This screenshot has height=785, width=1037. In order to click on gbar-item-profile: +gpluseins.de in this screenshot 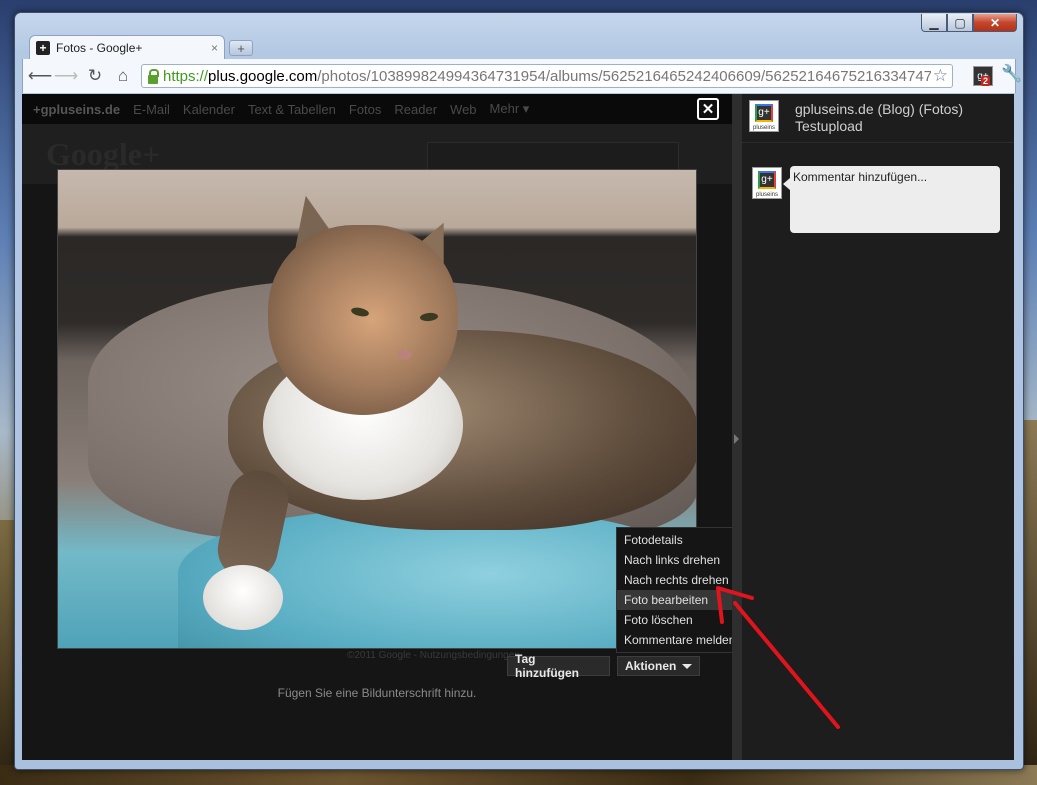, I will do `click(76, 109)`.